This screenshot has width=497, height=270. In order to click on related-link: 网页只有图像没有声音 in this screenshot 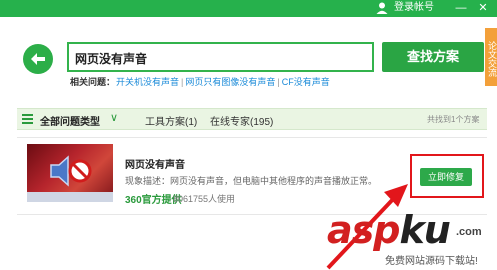, I will do `click(230, 82)`.